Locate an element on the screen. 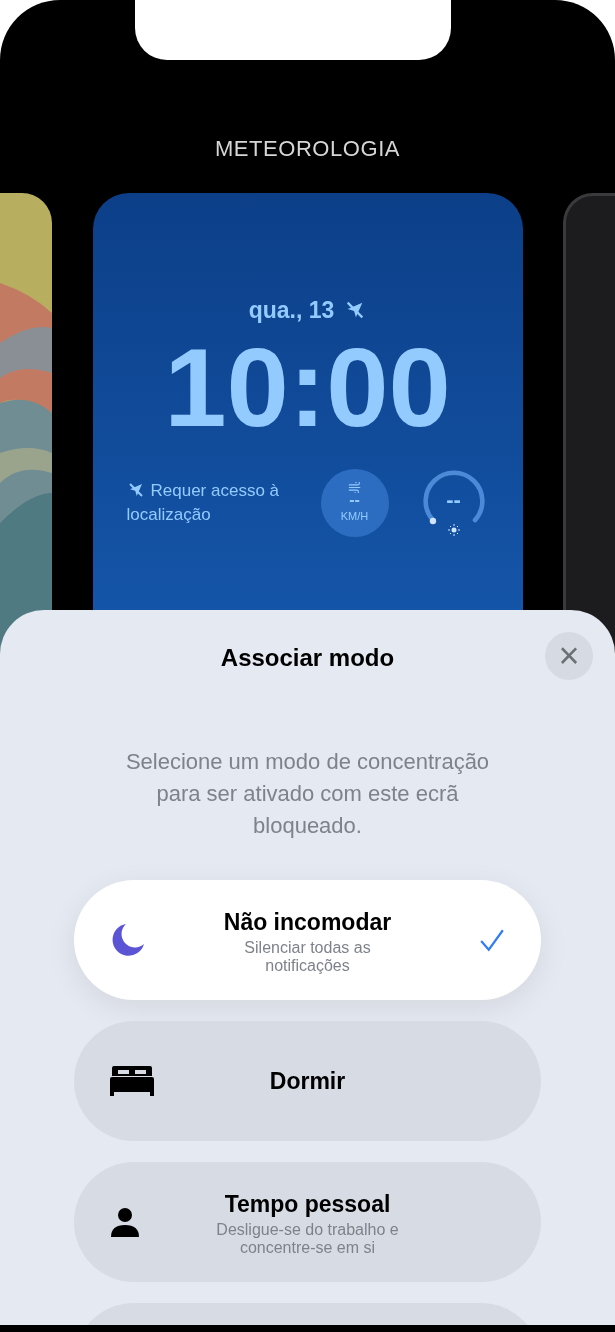 This screenshot has height=1332, width=615. mode-option: Dormir is located at coordinates (307, 1081).